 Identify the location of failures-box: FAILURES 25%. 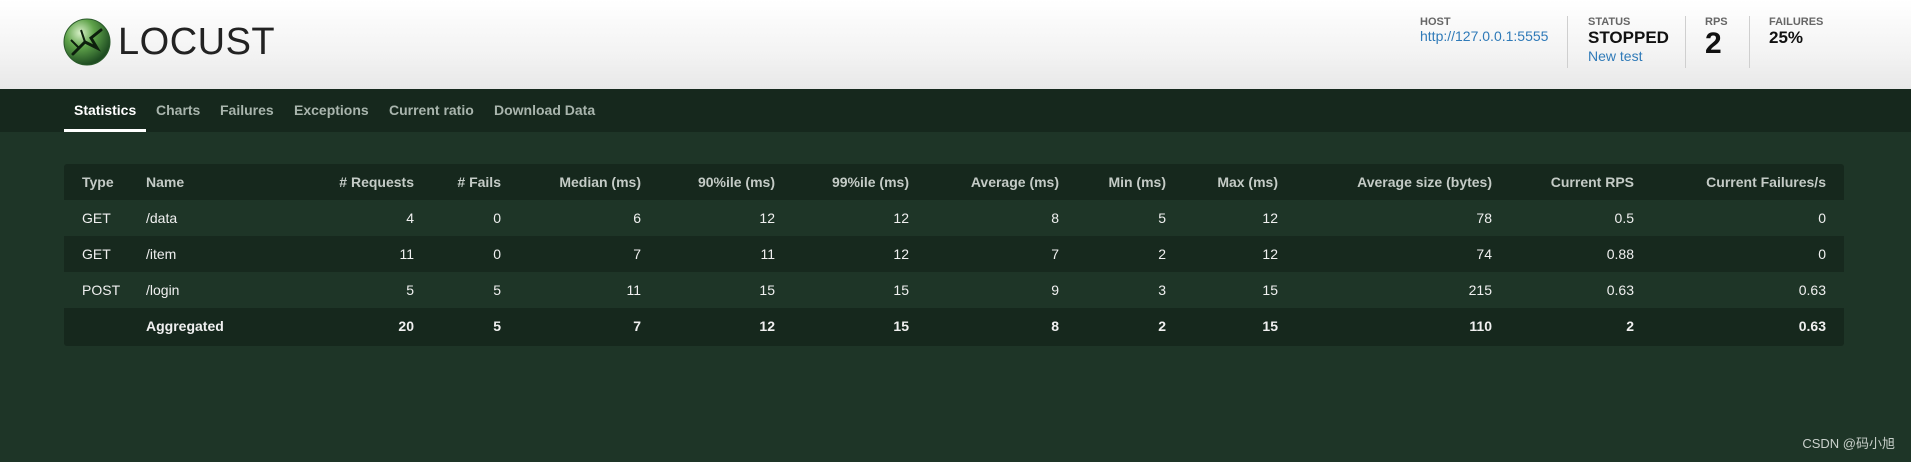
(1796, 32).